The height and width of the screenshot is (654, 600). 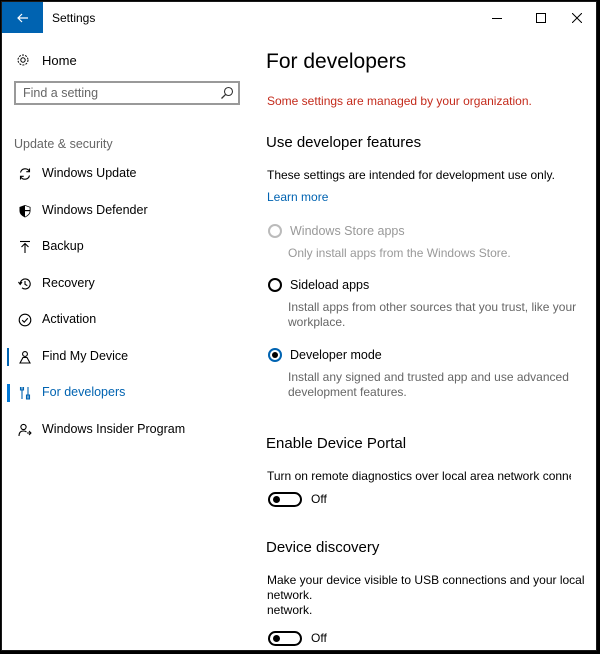 I want to click on sidebar-item-label: Windows Defender, so click(x=95, y=210).